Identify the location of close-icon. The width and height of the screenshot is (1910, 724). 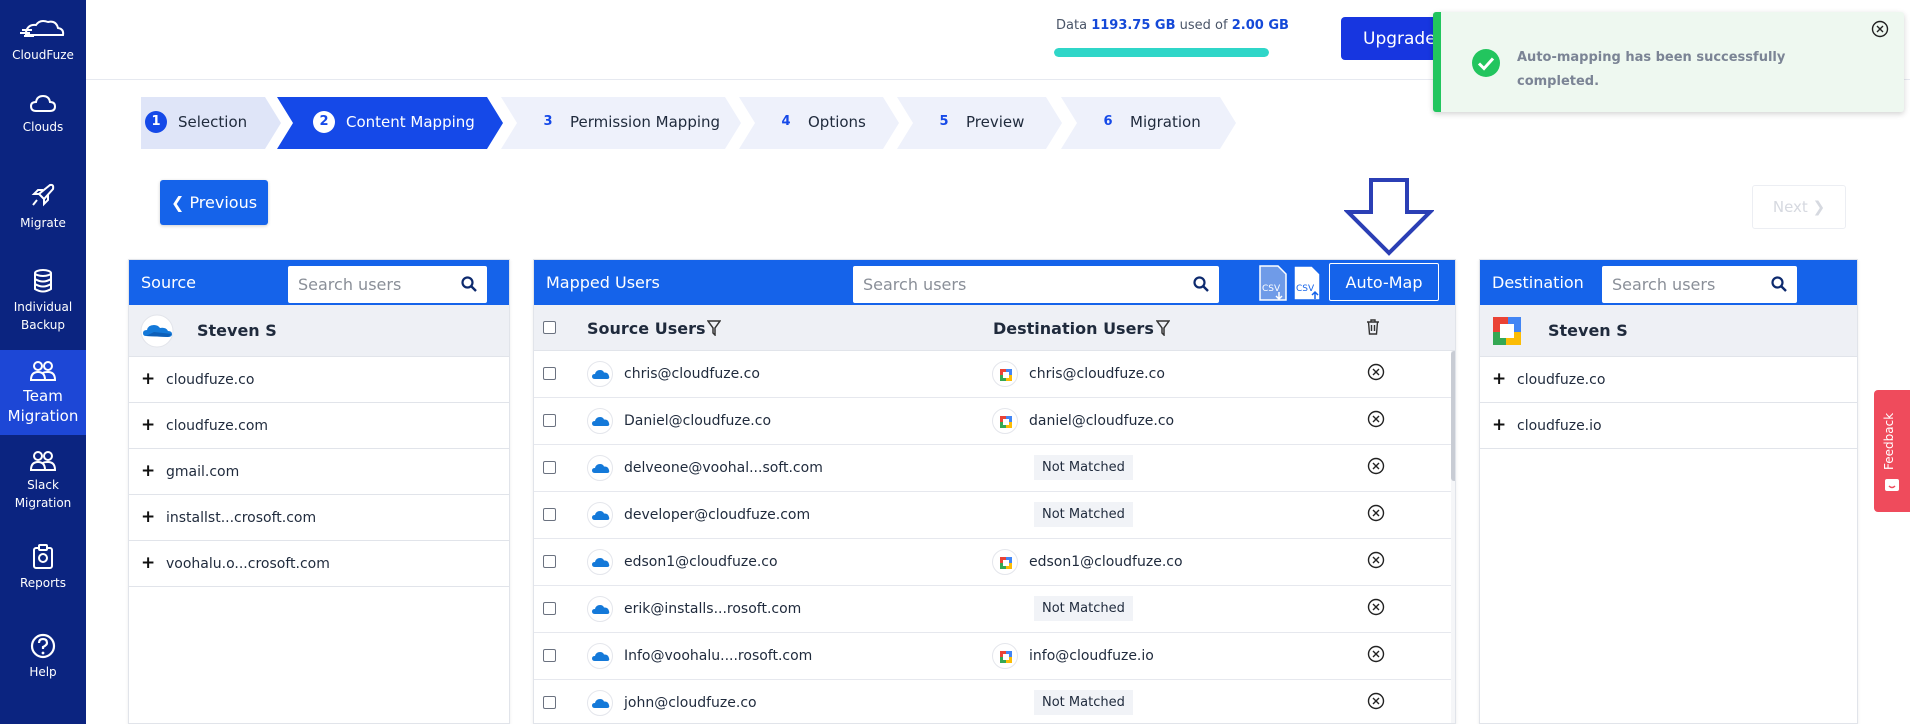
(1880, 29).